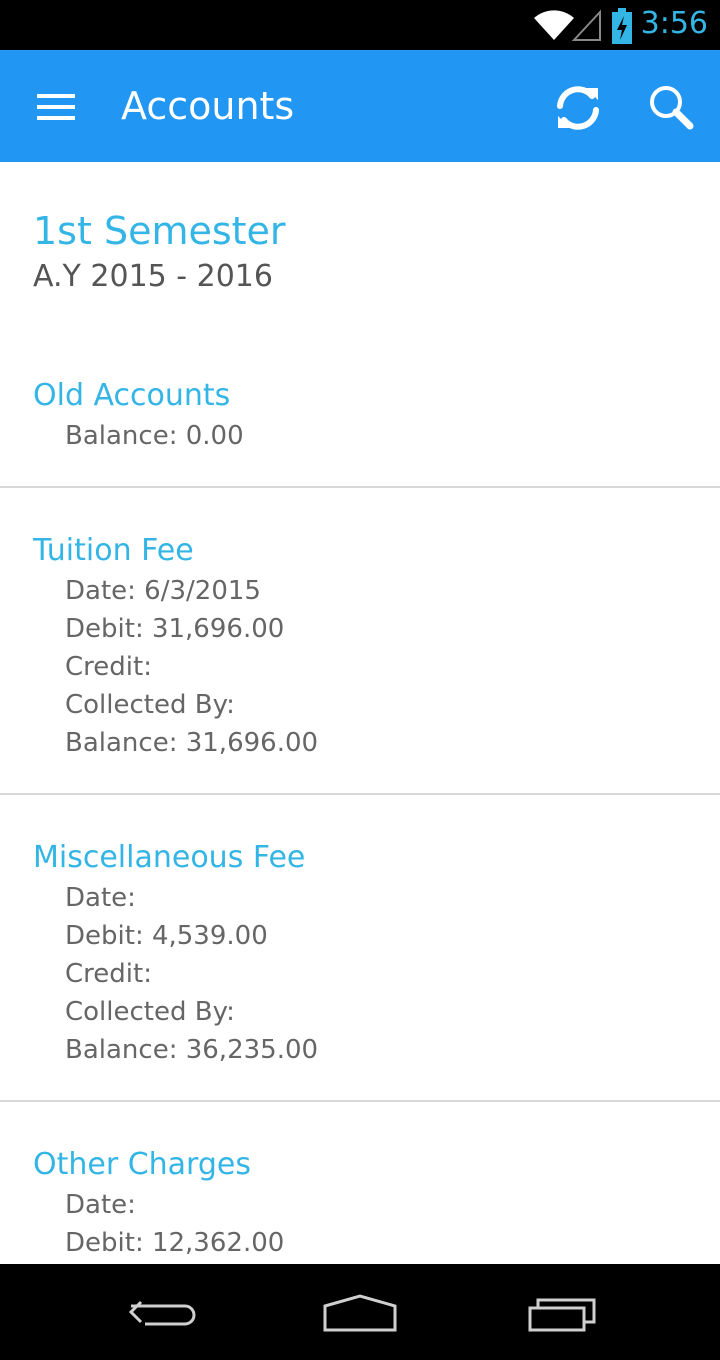  What do you see at coordinates (153, 276) in the screenshot?
I see `academic-year: A.Y 2015 - 2016` at bounding box center [153, 276].